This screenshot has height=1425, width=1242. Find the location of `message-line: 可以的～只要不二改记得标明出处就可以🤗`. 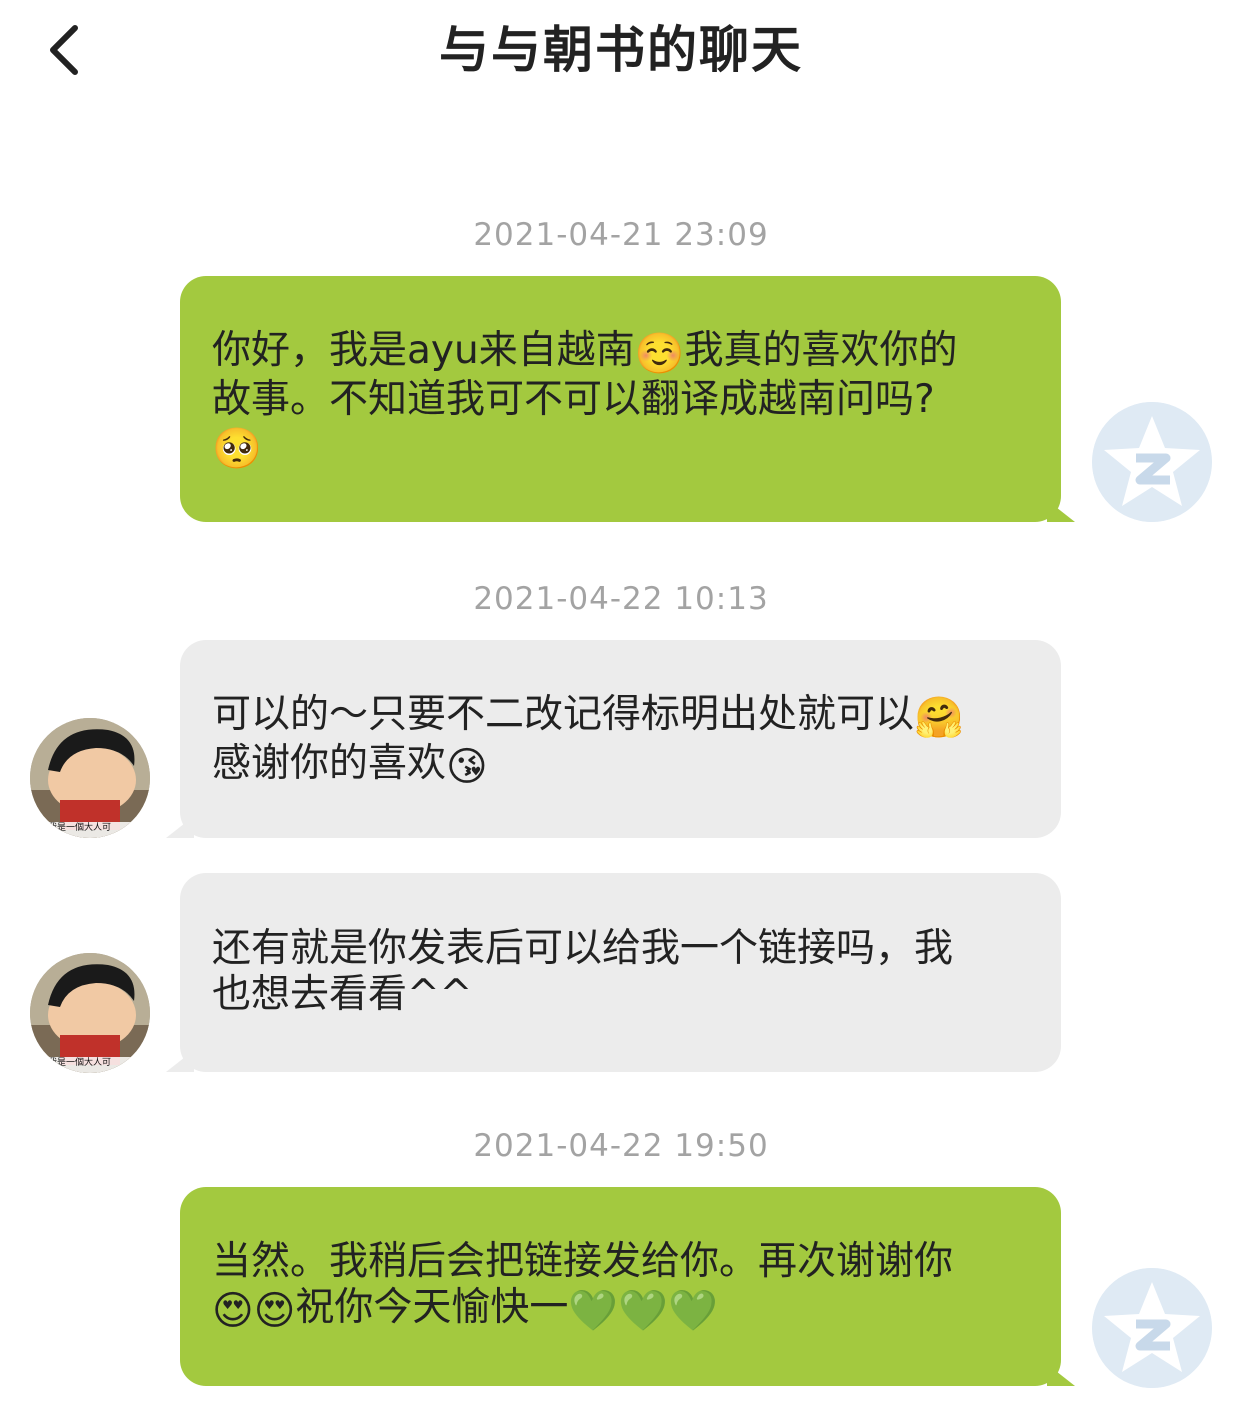

message-line: 可以的～只要不二改记得标明出处就可以🤗 is located at coordinates (616, 716).